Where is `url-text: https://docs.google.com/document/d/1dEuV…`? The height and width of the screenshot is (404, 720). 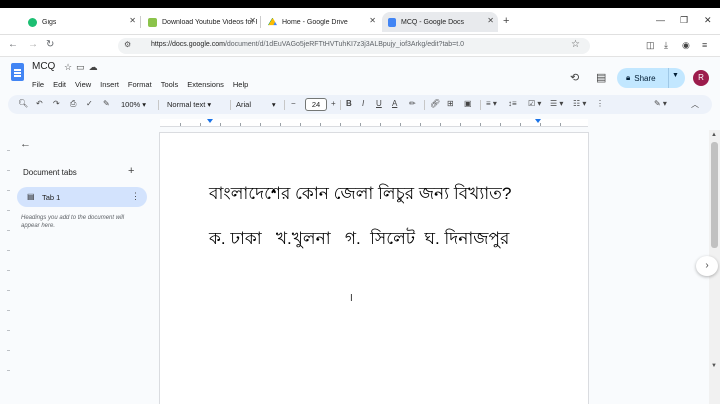
url-text: https://docs.google.com/document/d/1dEuV… is located at coordinates (307, 44).